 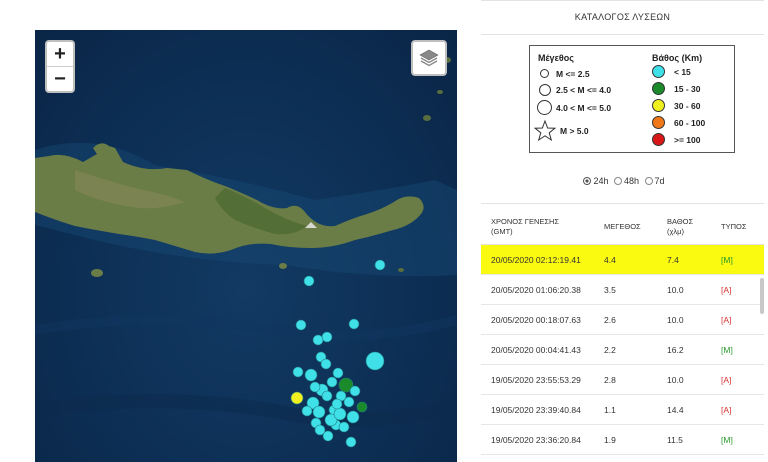 What do you see at coordinates (60, 79) in the screenshot?
I see `zoom-out-button: −` at bounding box center [60, 79].